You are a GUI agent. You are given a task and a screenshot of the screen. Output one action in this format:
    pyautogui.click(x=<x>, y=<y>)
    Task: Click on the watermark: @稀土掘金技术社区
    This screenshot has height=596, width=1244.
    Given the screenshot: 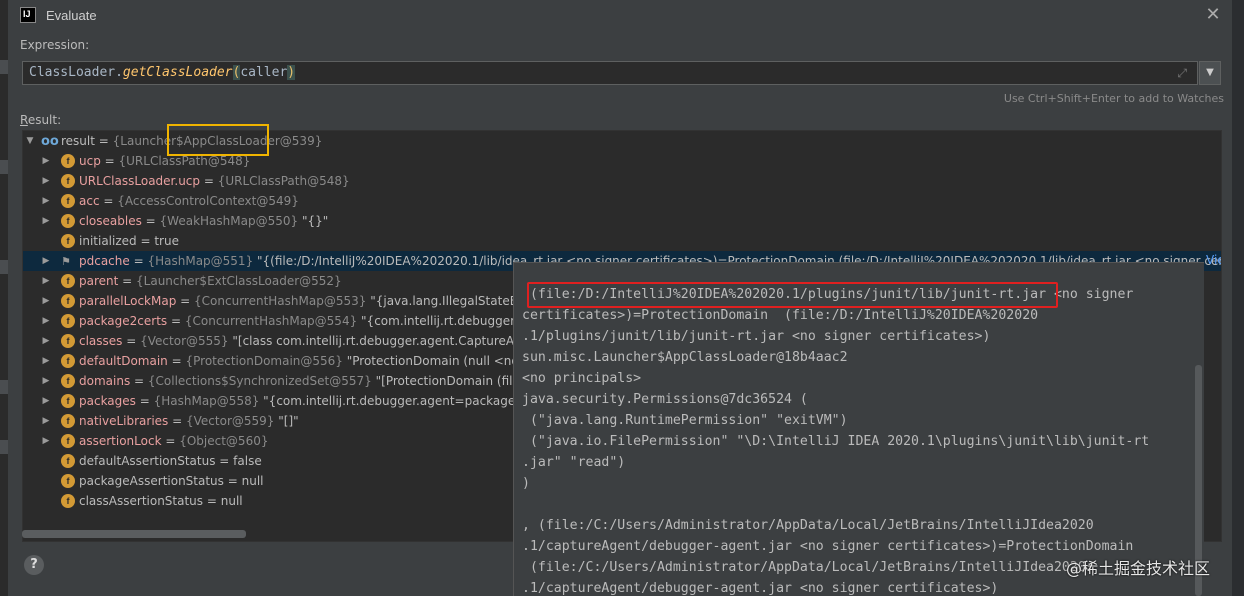 What is the action you would take?
    pyautogui.click(x=1138, y=568)
    